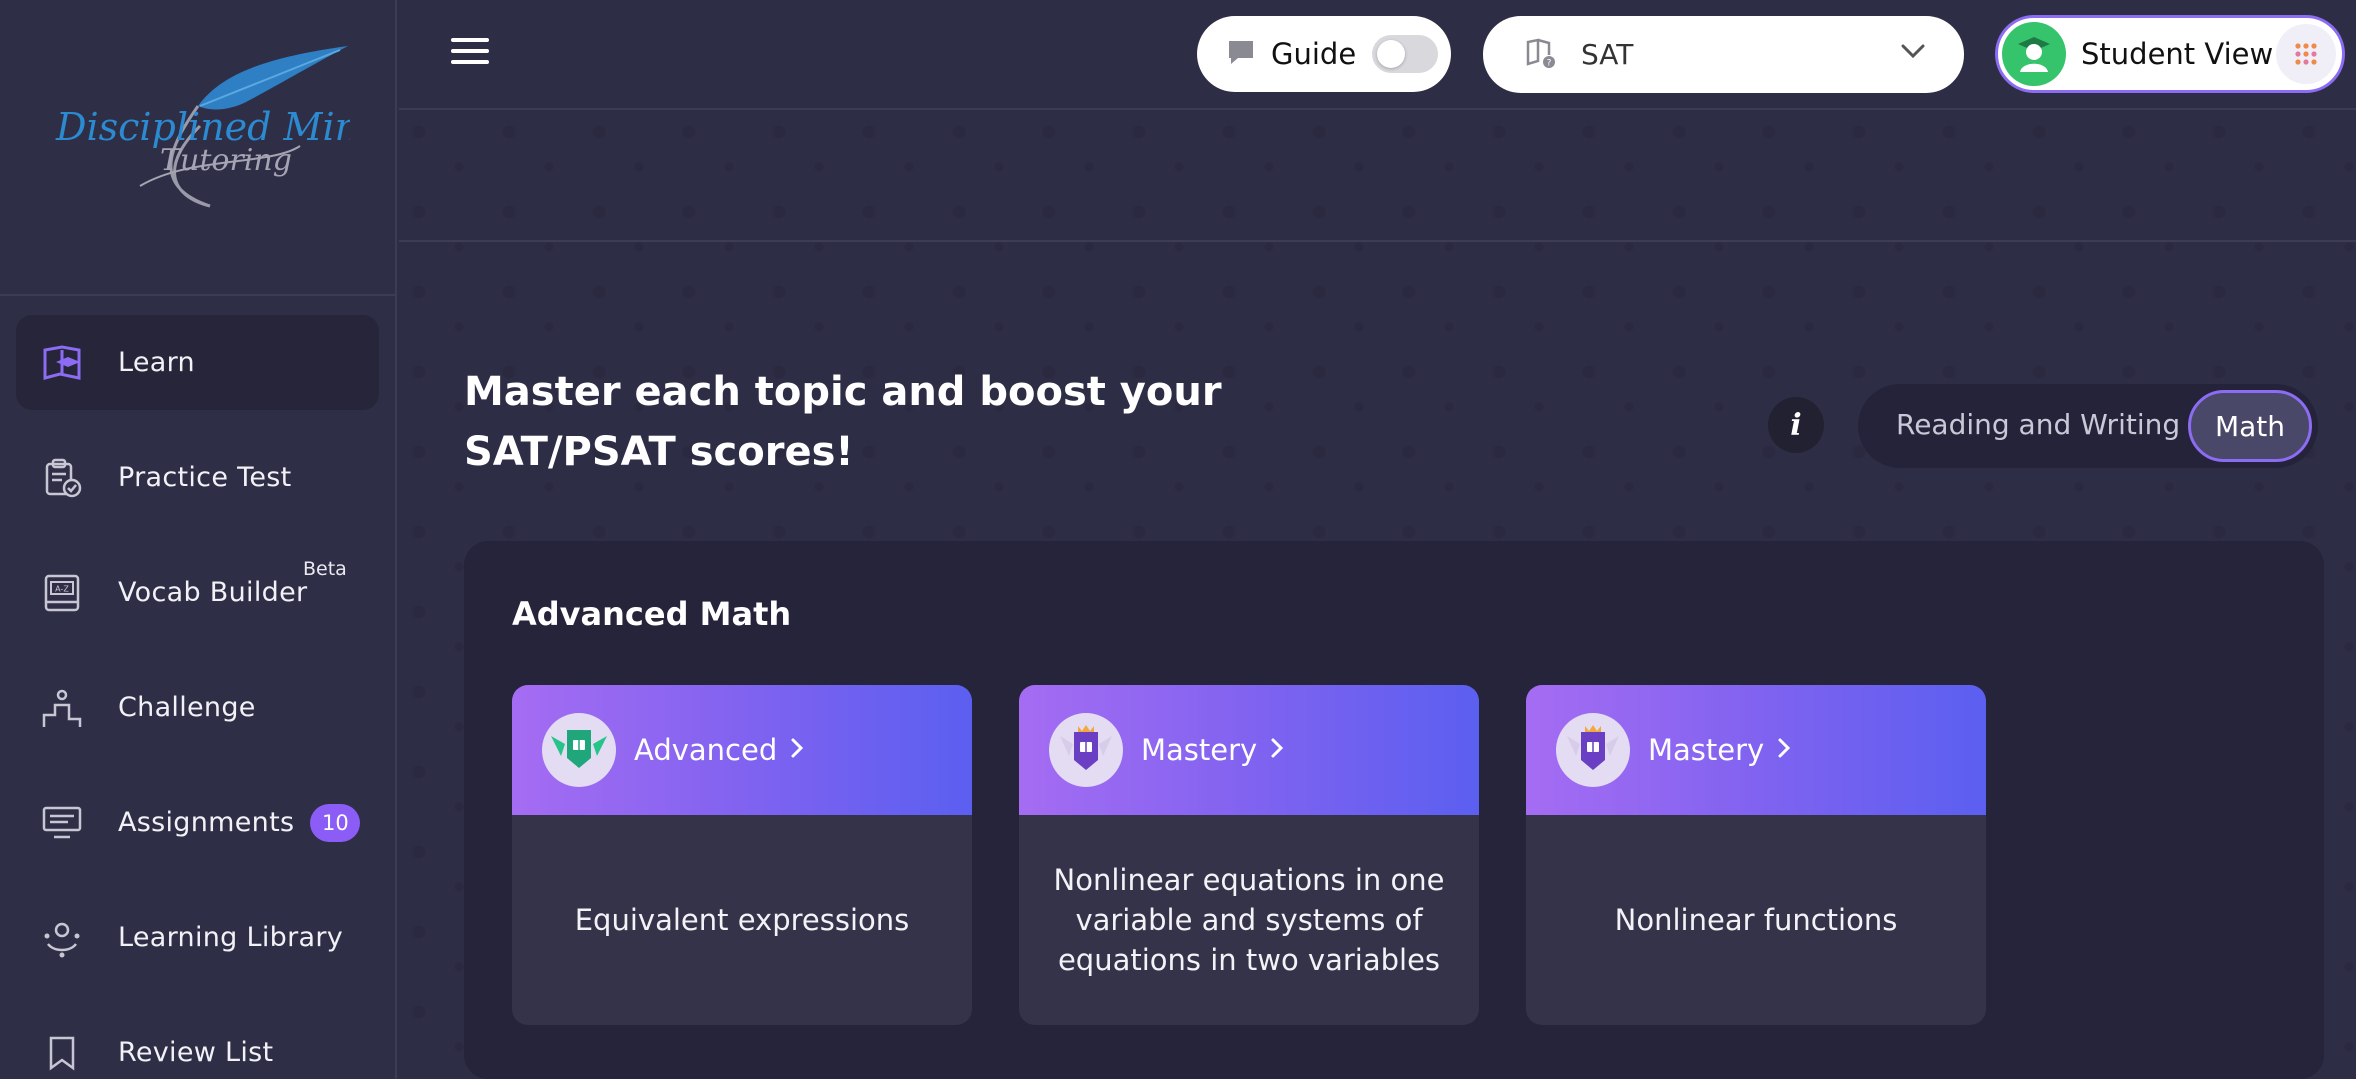  I want to click on vocab-book-icon: A-Z, so click(62, 593).